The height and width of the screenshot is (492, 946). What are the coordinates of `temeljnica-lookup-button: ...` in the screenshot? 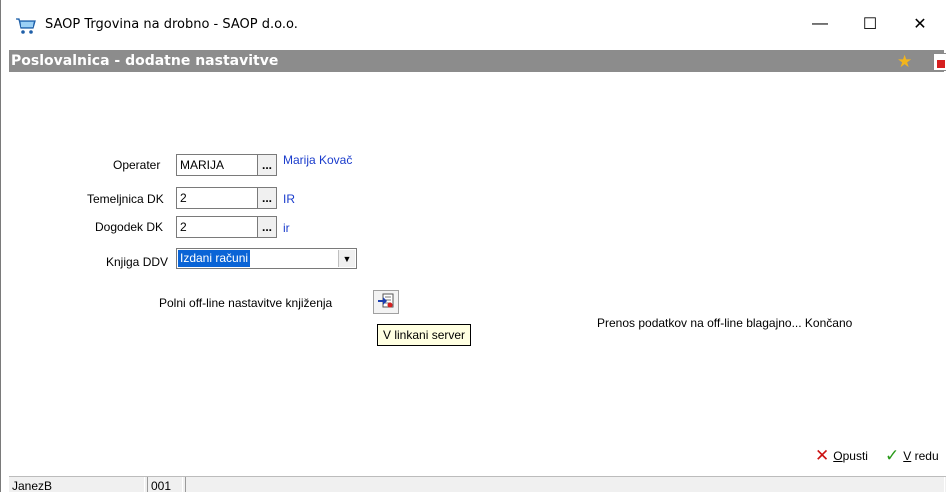 It's located at (267, 198).